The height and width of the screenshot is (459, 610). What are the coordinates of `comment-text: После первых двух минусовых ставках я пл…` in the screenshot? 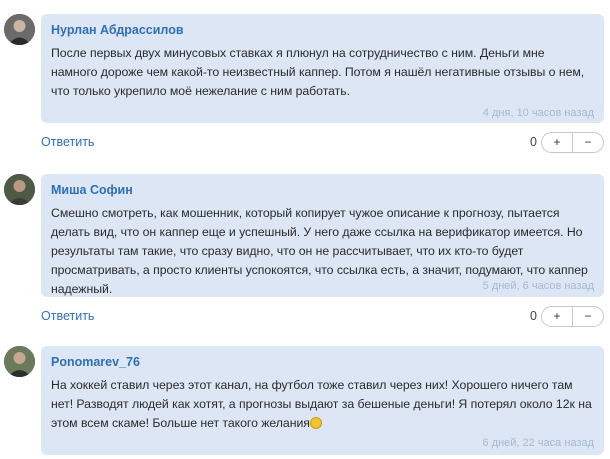 It's located at (318, 72).